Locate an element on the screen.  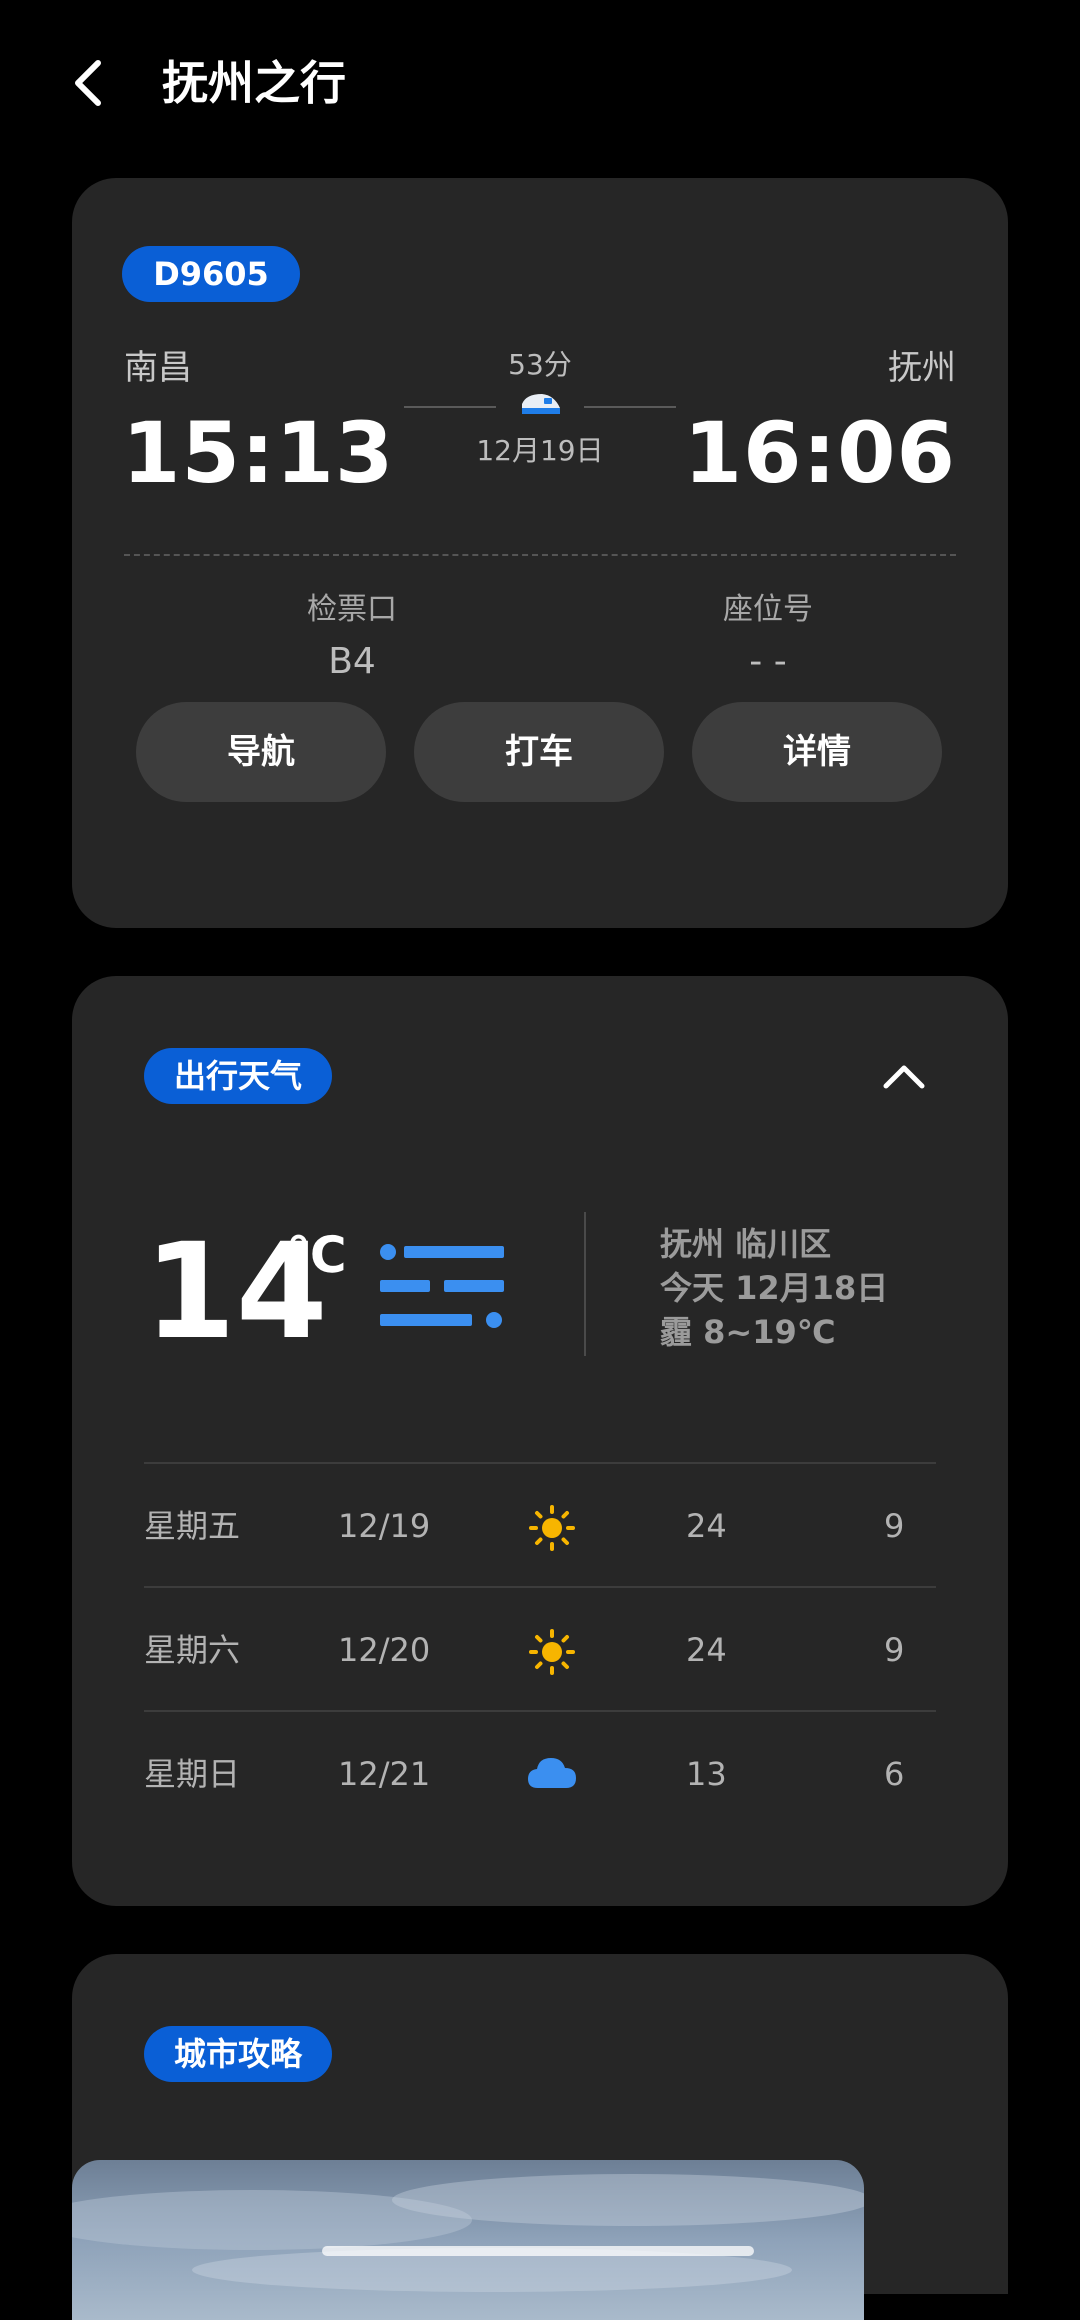
page-title: 抚州之行 is located at coordinates (254, 83).